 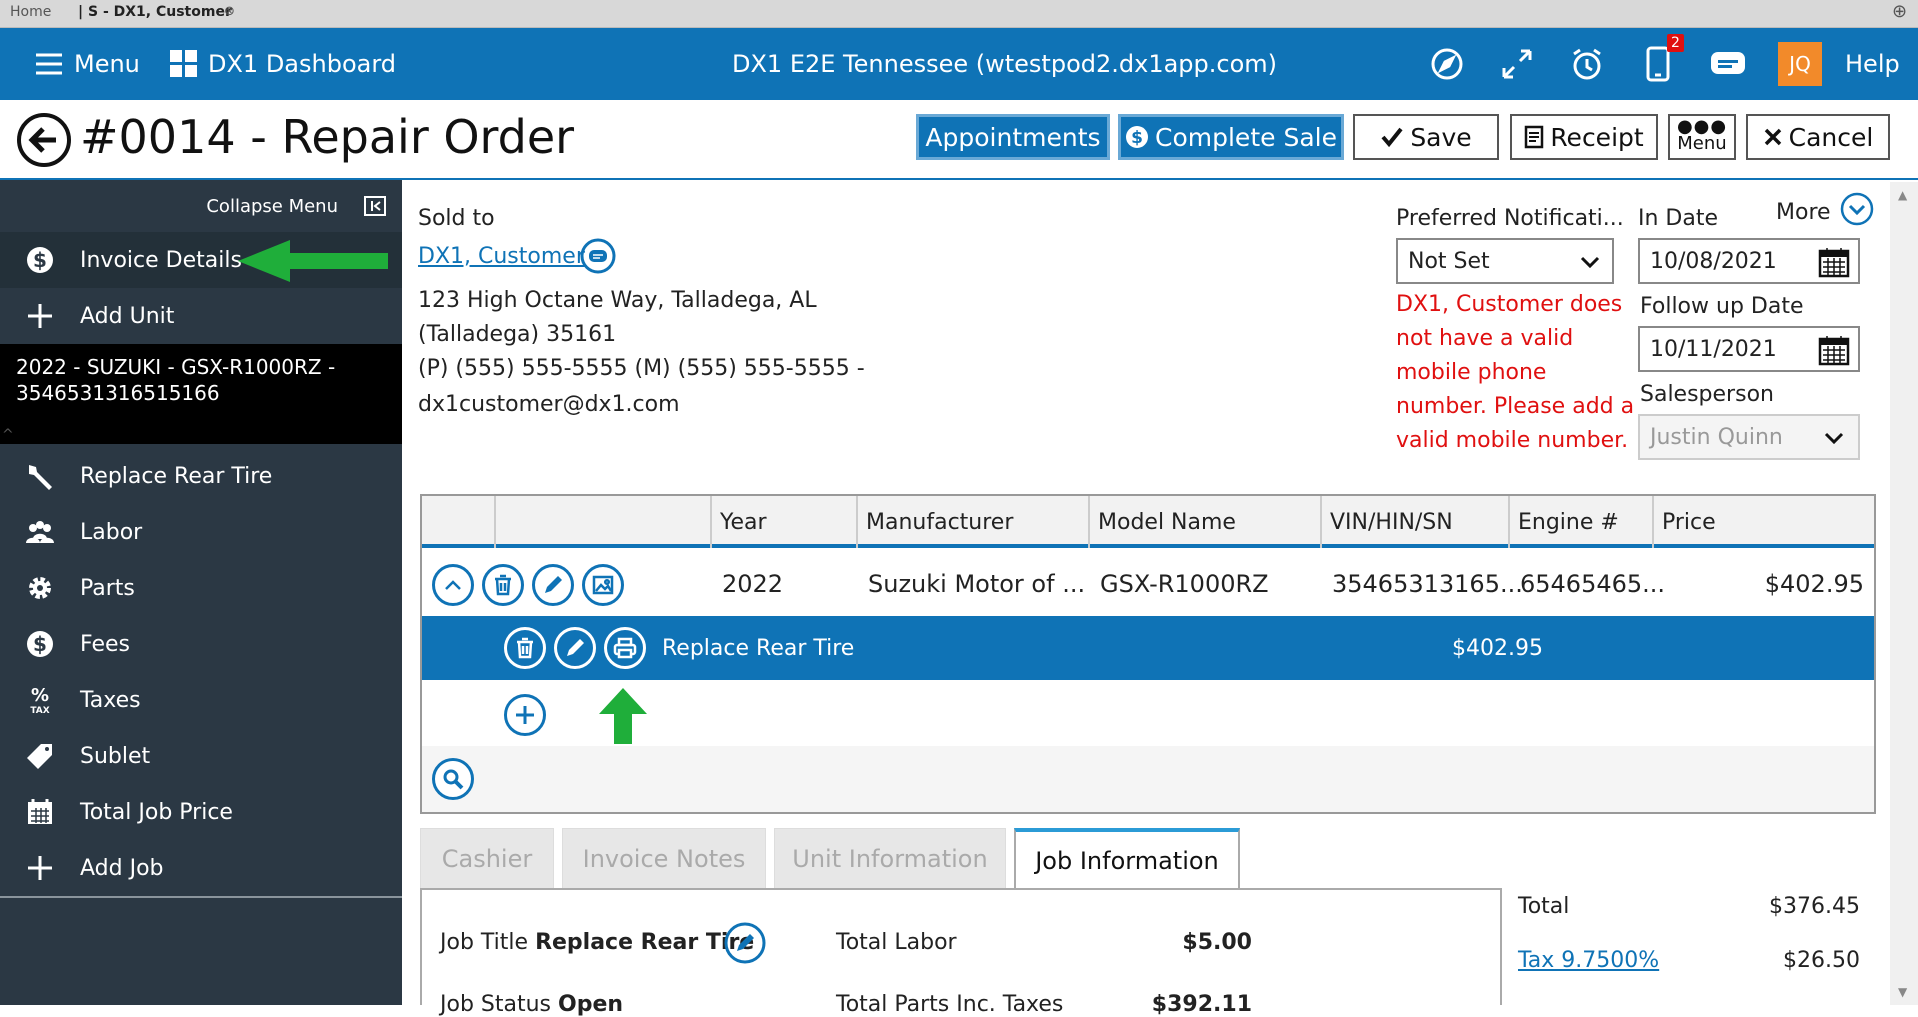 I want to click on preferred-notification-select: Not Set, so click(x=1505, y=261).